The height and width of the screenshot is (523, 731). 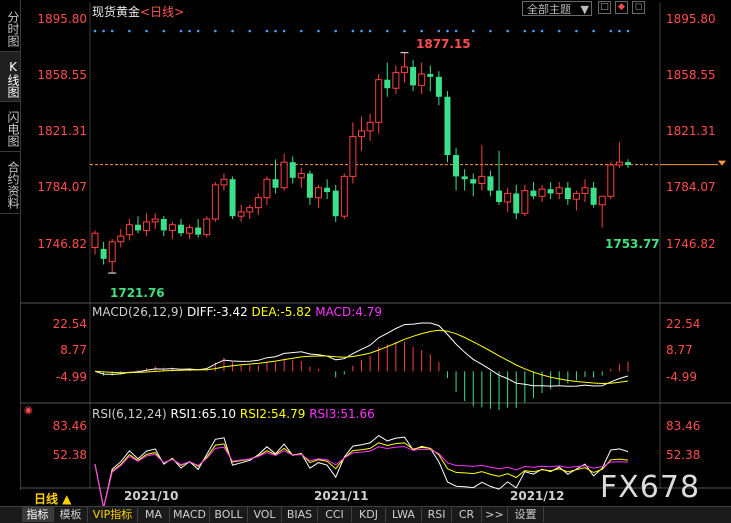 I want to click on y-tick-right: 1784.07, so click(x=691, y=187).